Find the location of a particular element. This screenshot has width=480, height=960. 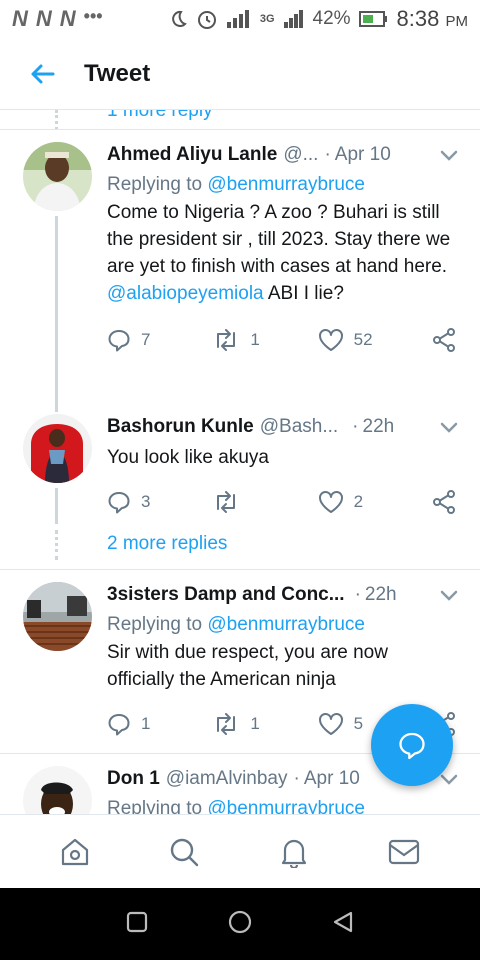

circle-icon is located at coordinates (240, 921).